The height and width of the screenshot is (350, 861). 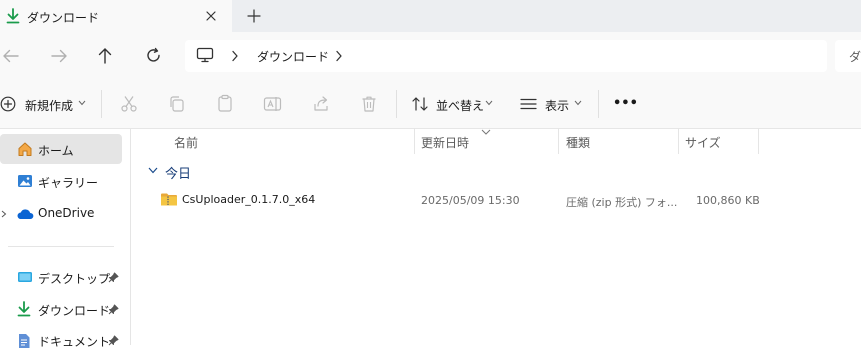 I want to click on close-icon, so click(x=211, y=16).